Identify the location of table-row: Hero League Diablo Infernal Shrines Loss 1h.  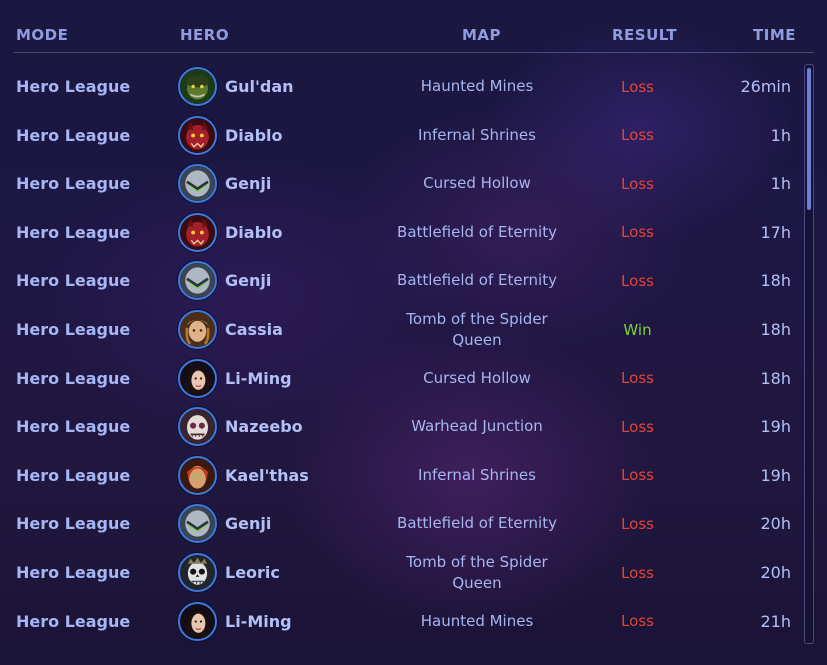
(400, 135).